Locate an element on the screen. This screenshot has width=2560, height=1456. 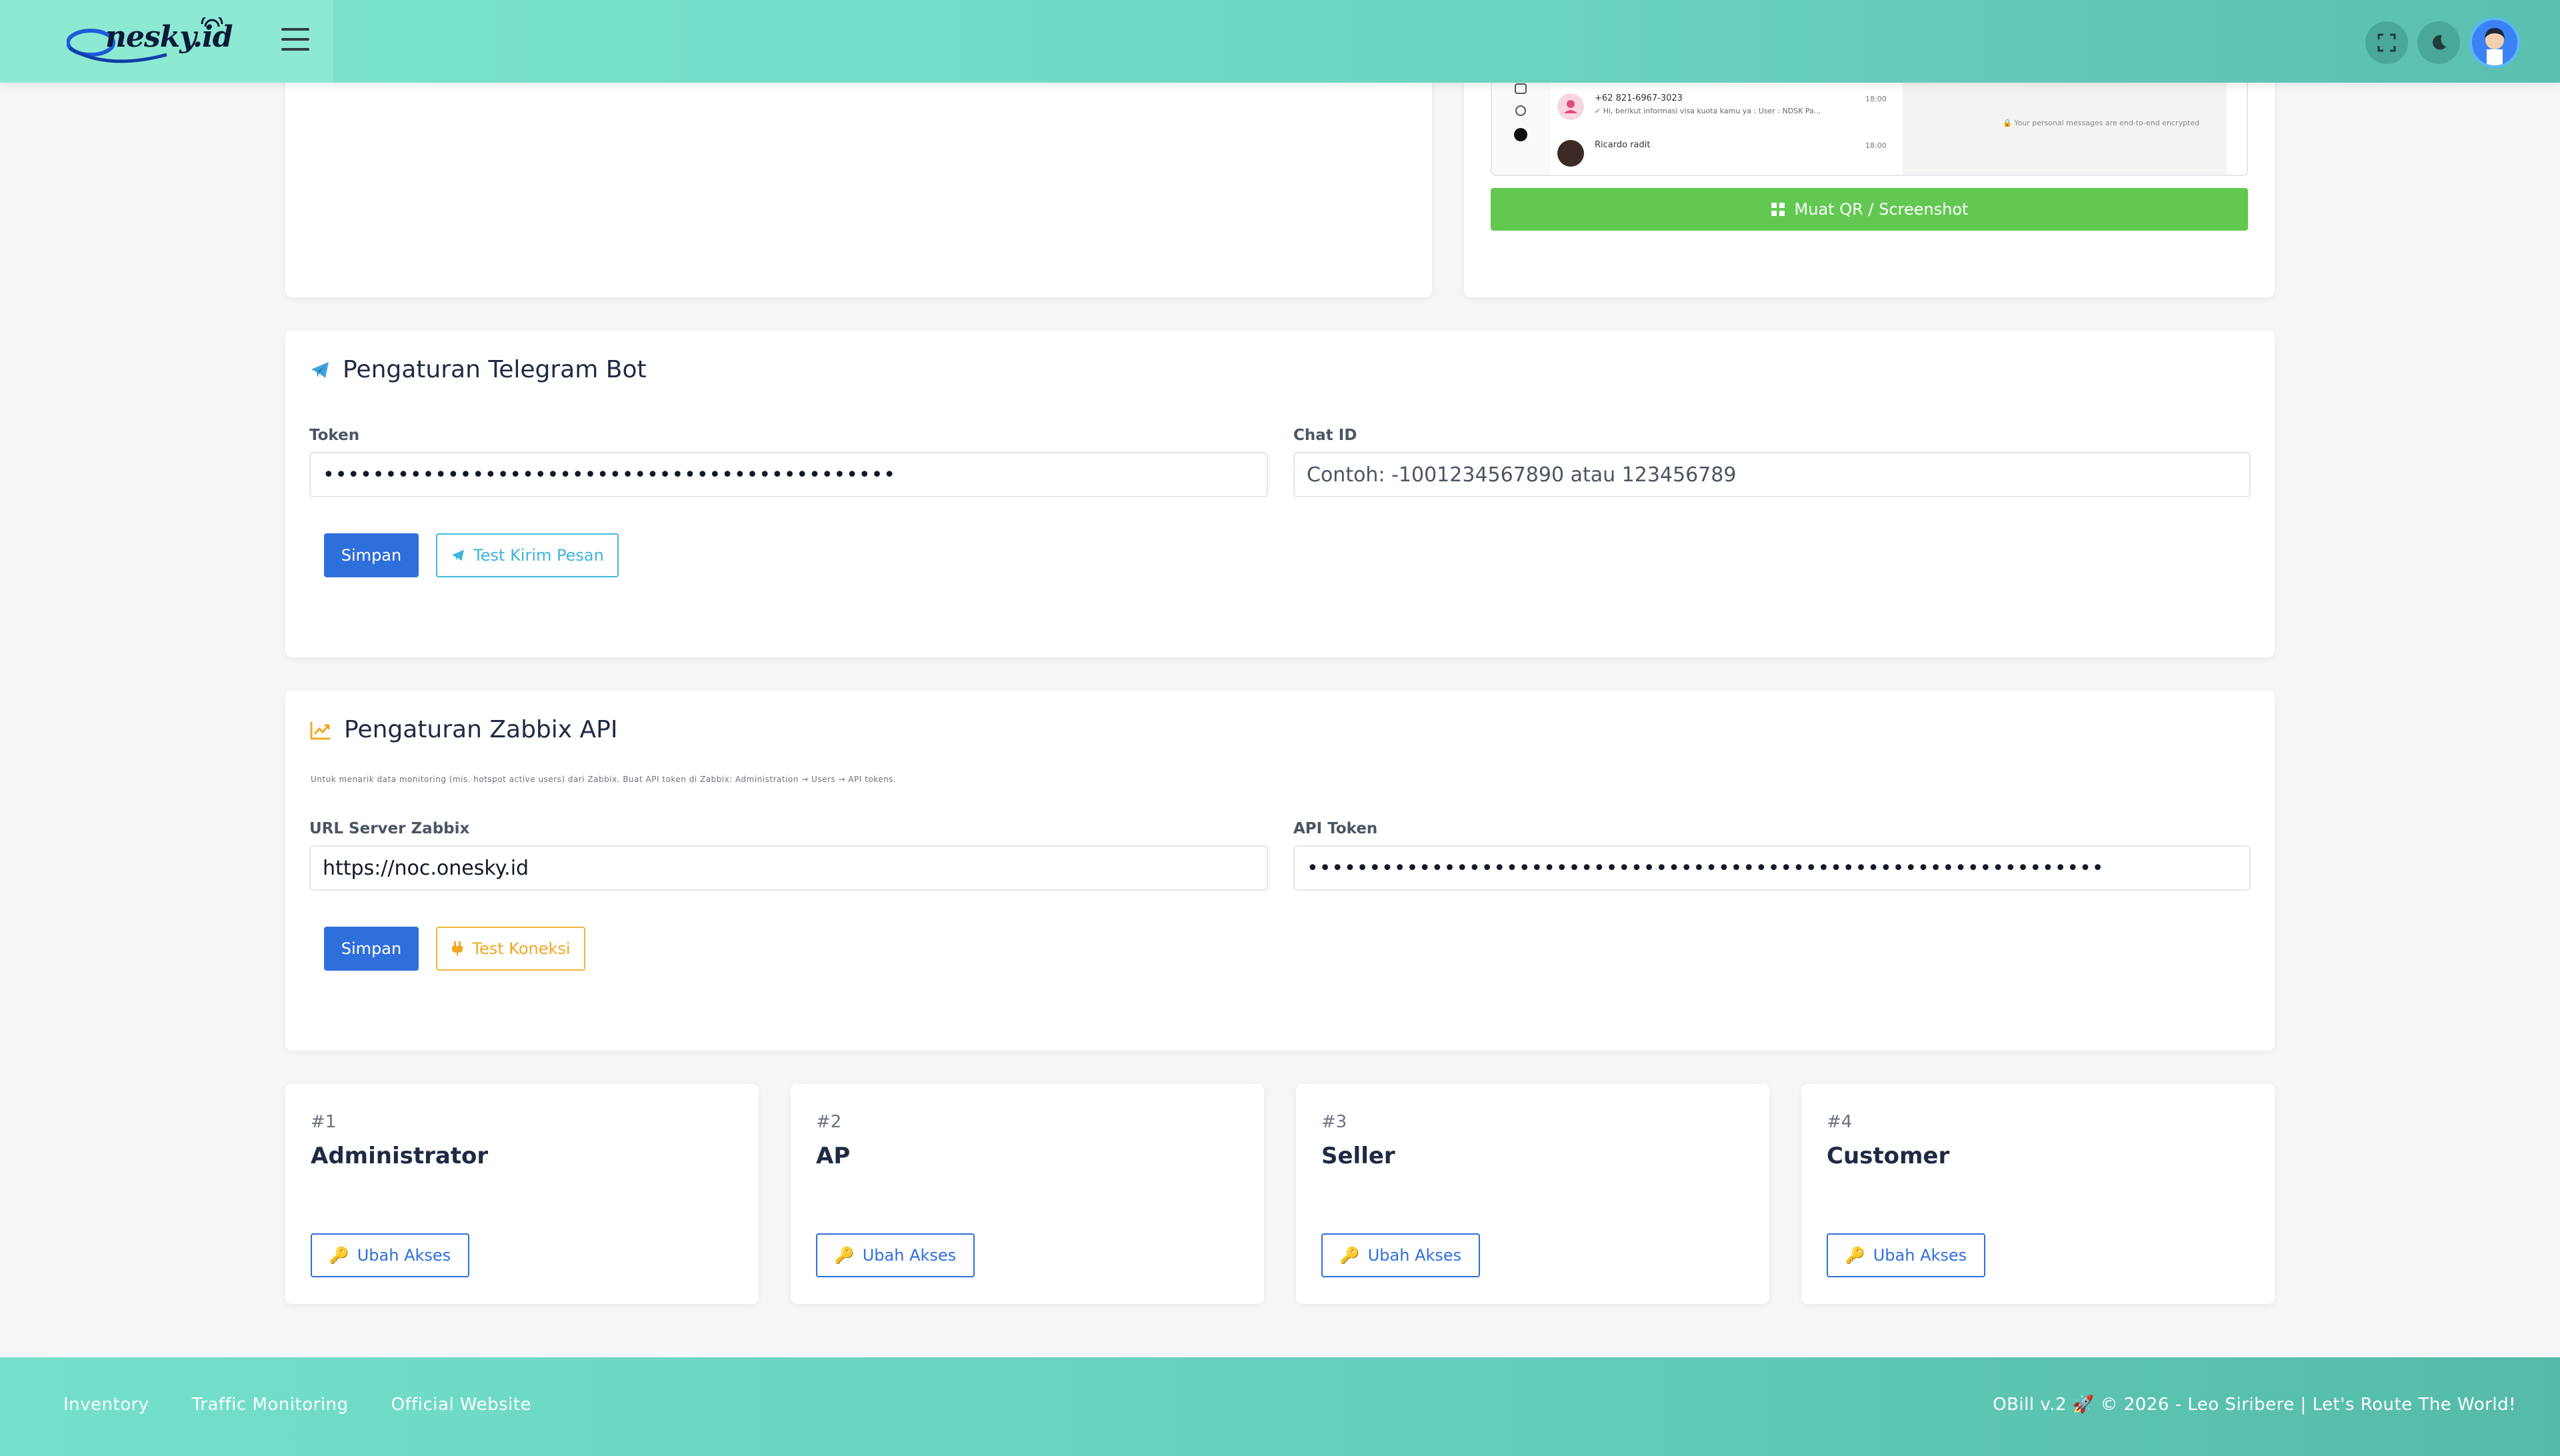
telegram-chat-id-input: Contoh: -1001234567890 atau 123456789 is located at coordinates (1772, 474).